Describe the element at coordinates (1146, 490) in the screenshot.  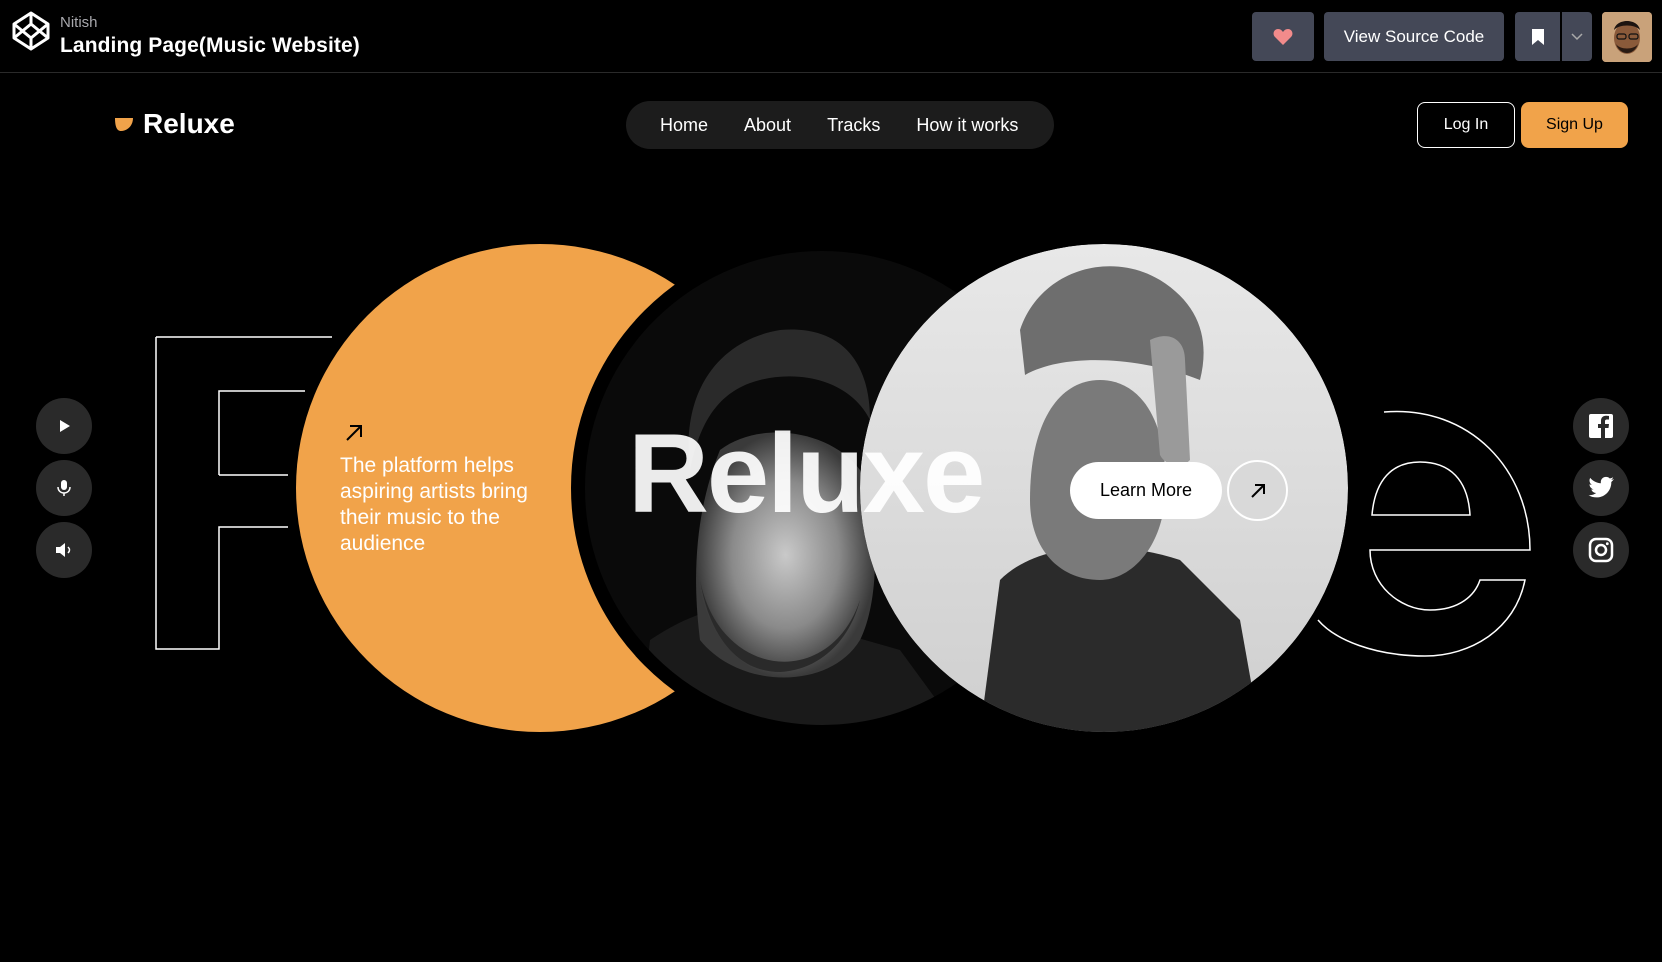
I see `learn-more-button: Learn More` at that location.